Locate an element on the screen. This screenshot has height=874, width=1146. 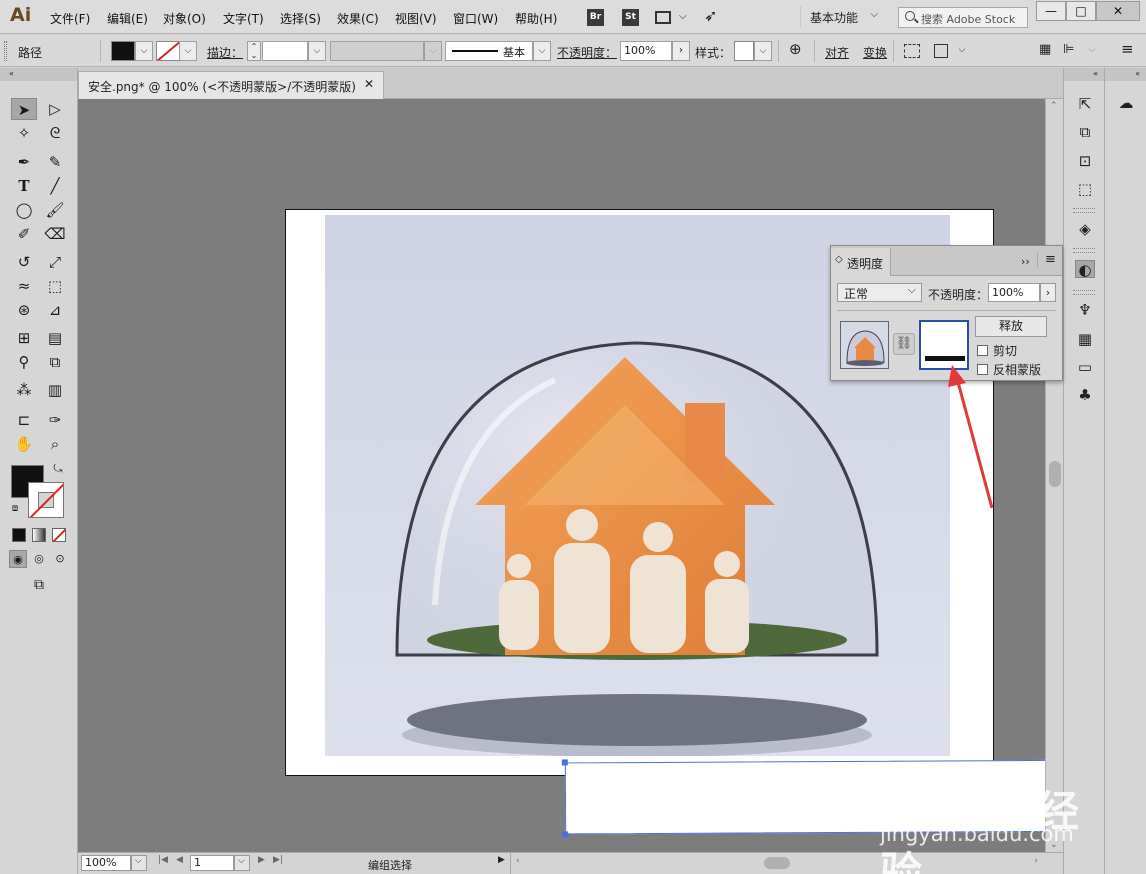
artboard-dropdown: ⌵ is located at coordinates (242, 863).